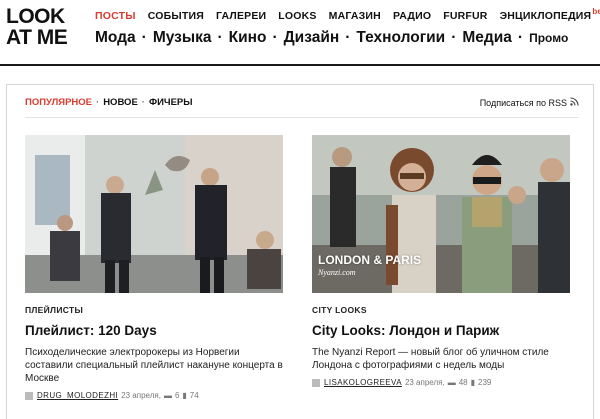  Describe the element at coordinates (548, 38) in the screenshot. I see `main-nav-promo: Промо` at that location.